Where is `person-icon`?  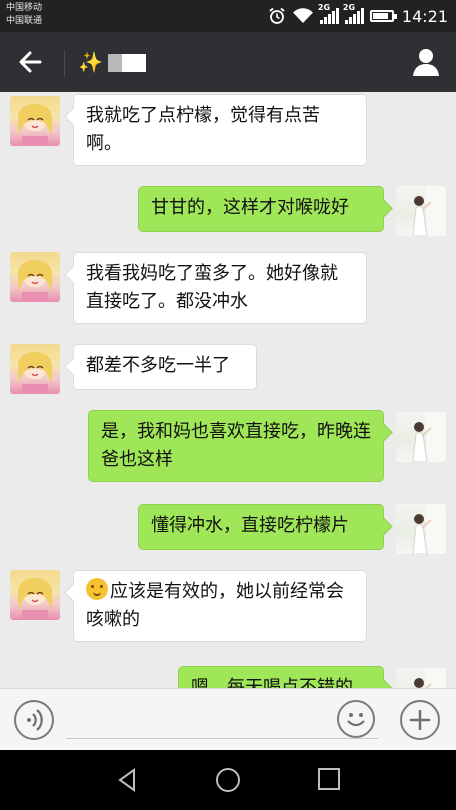 person-icon is located at coordinates (426, 62).